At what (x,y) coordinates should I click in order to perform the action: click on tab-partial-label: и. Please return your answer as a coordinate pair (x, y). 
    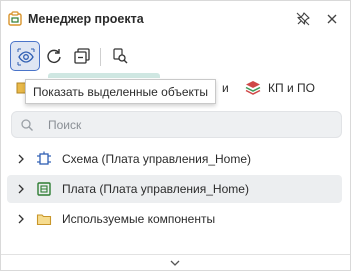
    Looking at the image, I should click on (225, 88).